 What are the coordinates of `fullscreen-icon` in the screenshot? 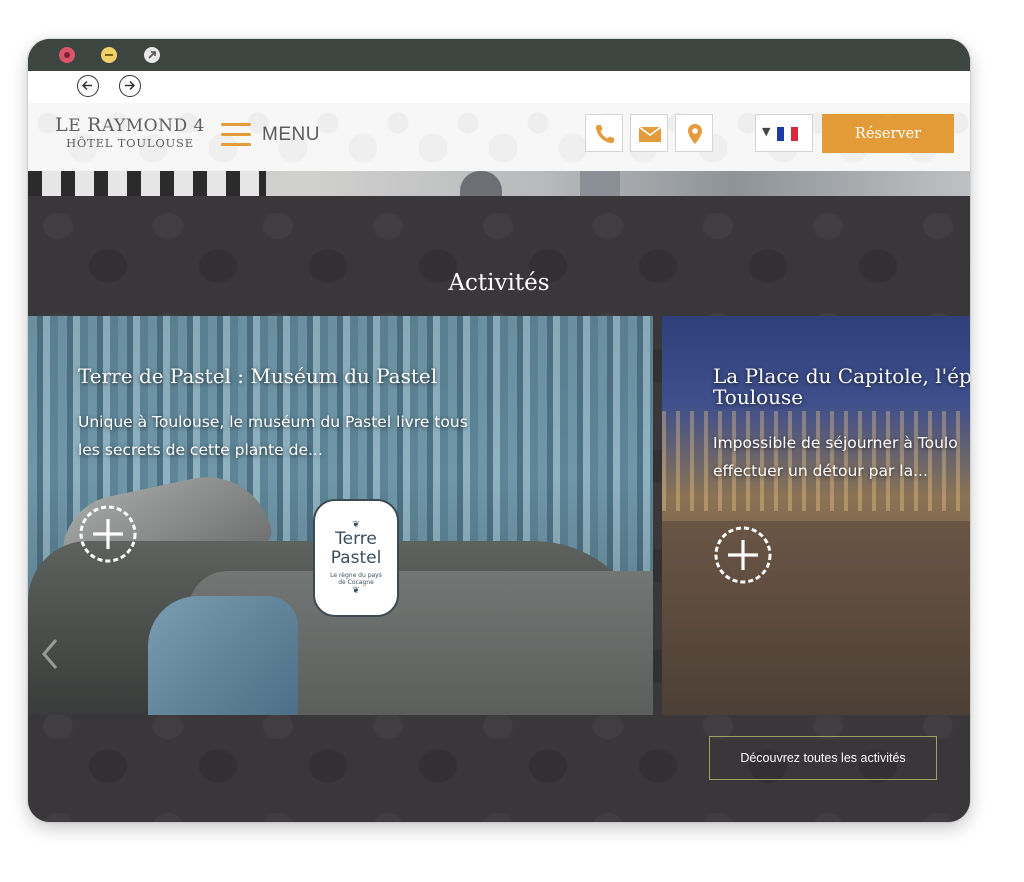 It's located at (152, 55).